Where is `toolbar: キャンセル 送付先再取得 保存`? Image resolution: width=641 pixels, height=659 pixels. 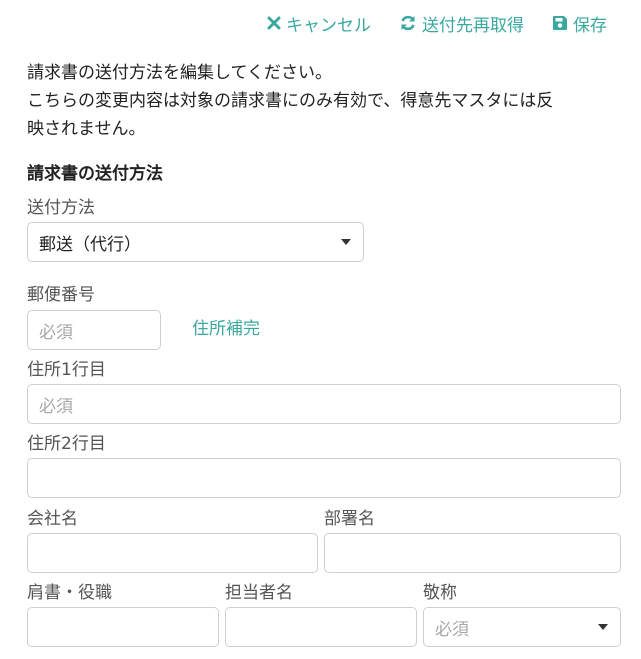
toolbar: キャンセル 送付先再取得 保存 is located at coordinates (437, 23).